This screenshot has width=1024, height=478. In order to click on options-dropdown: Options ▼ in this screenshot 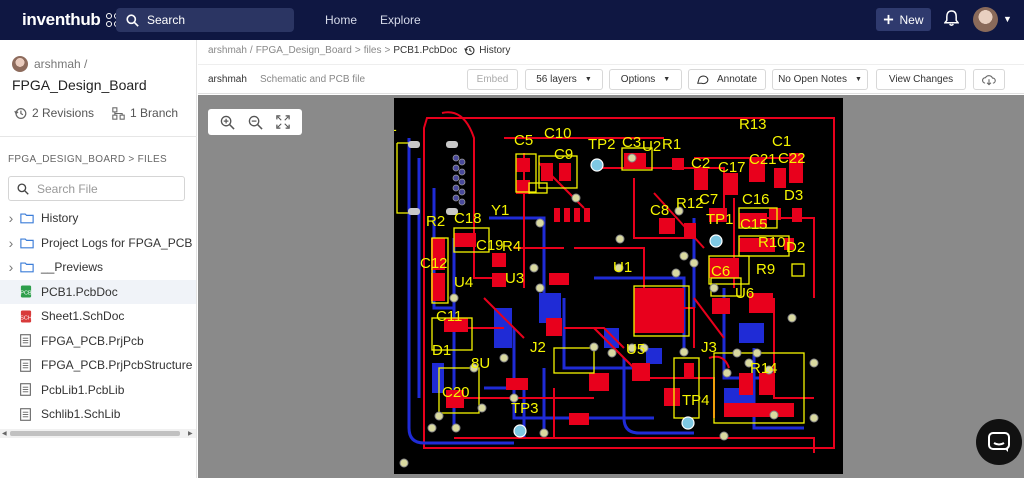, I will do `click(645, 79)`.